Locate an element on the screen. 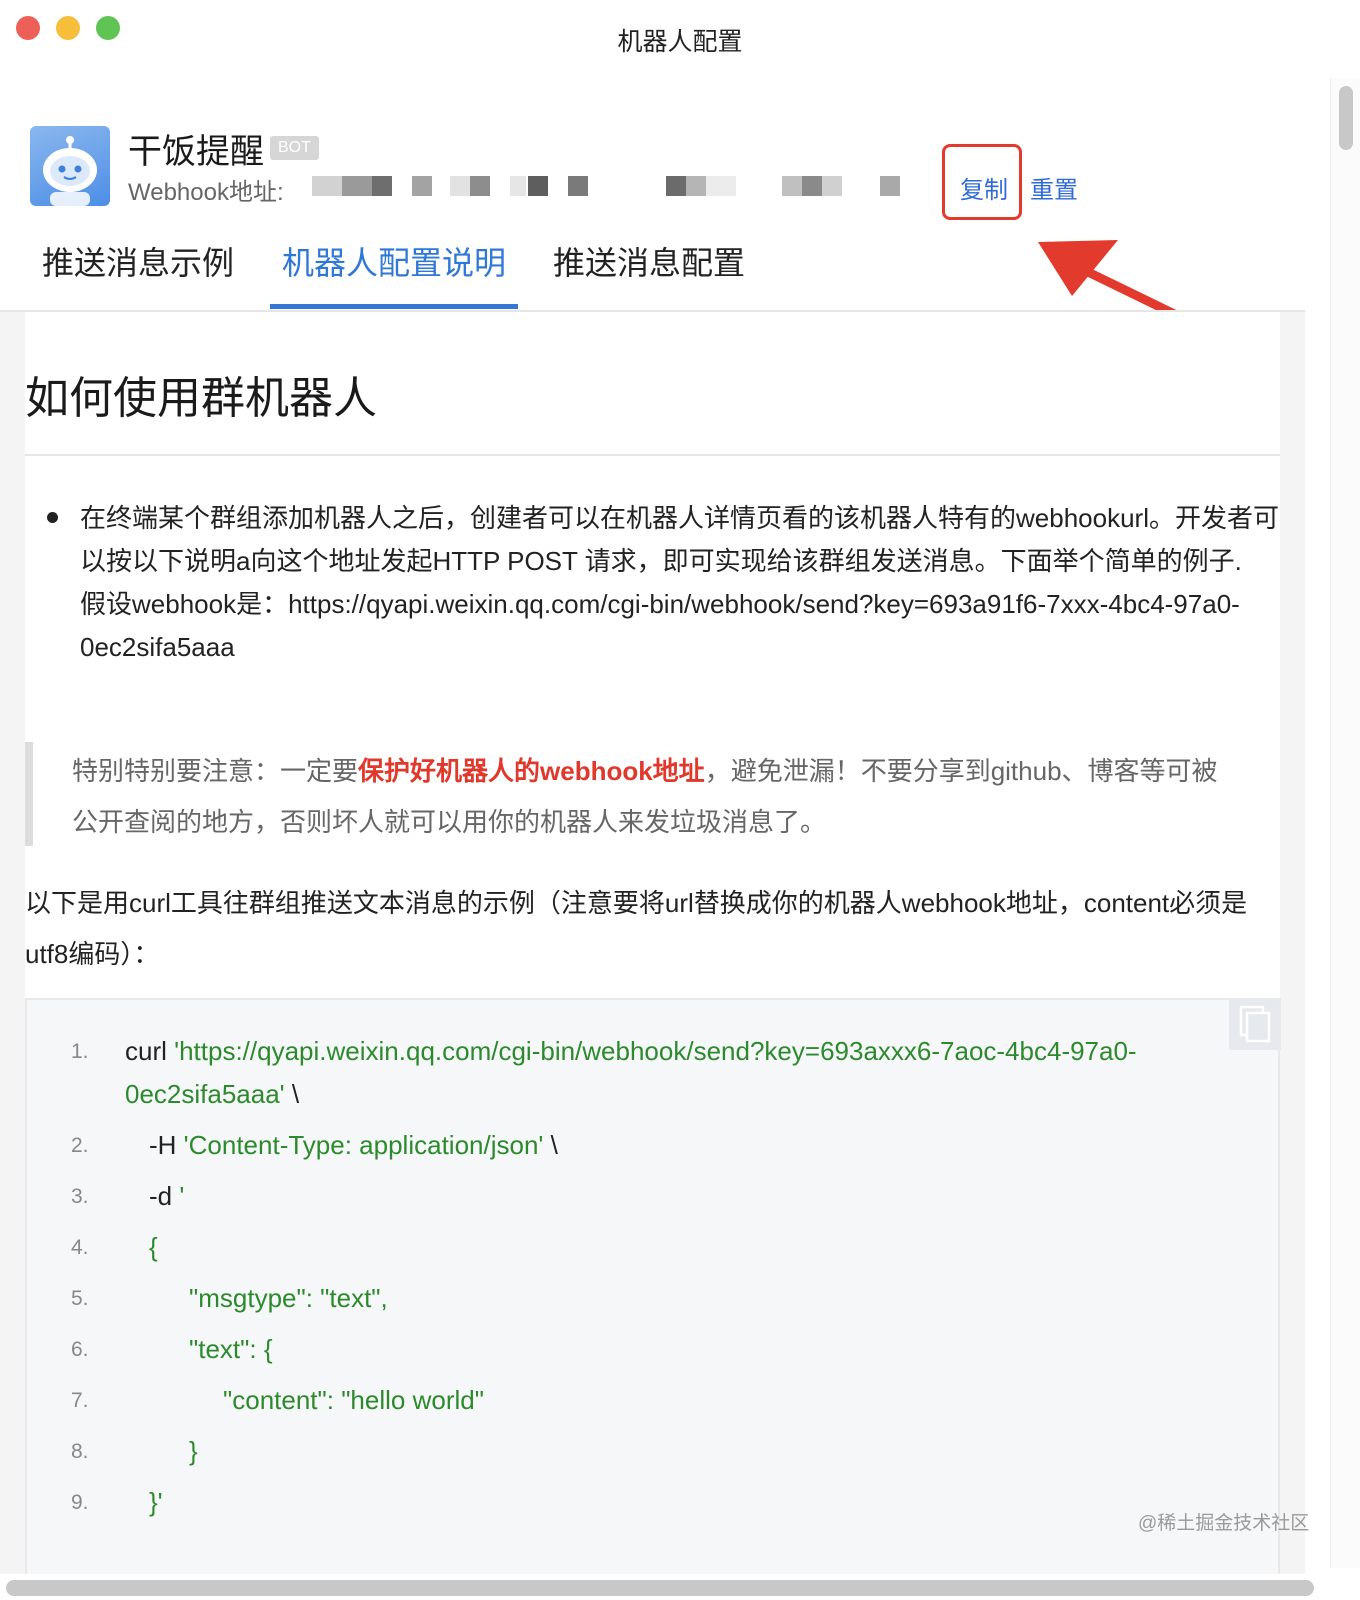 The height and width of the screenshot is (1600, 1360). line-number: 7. is located at coordinates (80, 1400).